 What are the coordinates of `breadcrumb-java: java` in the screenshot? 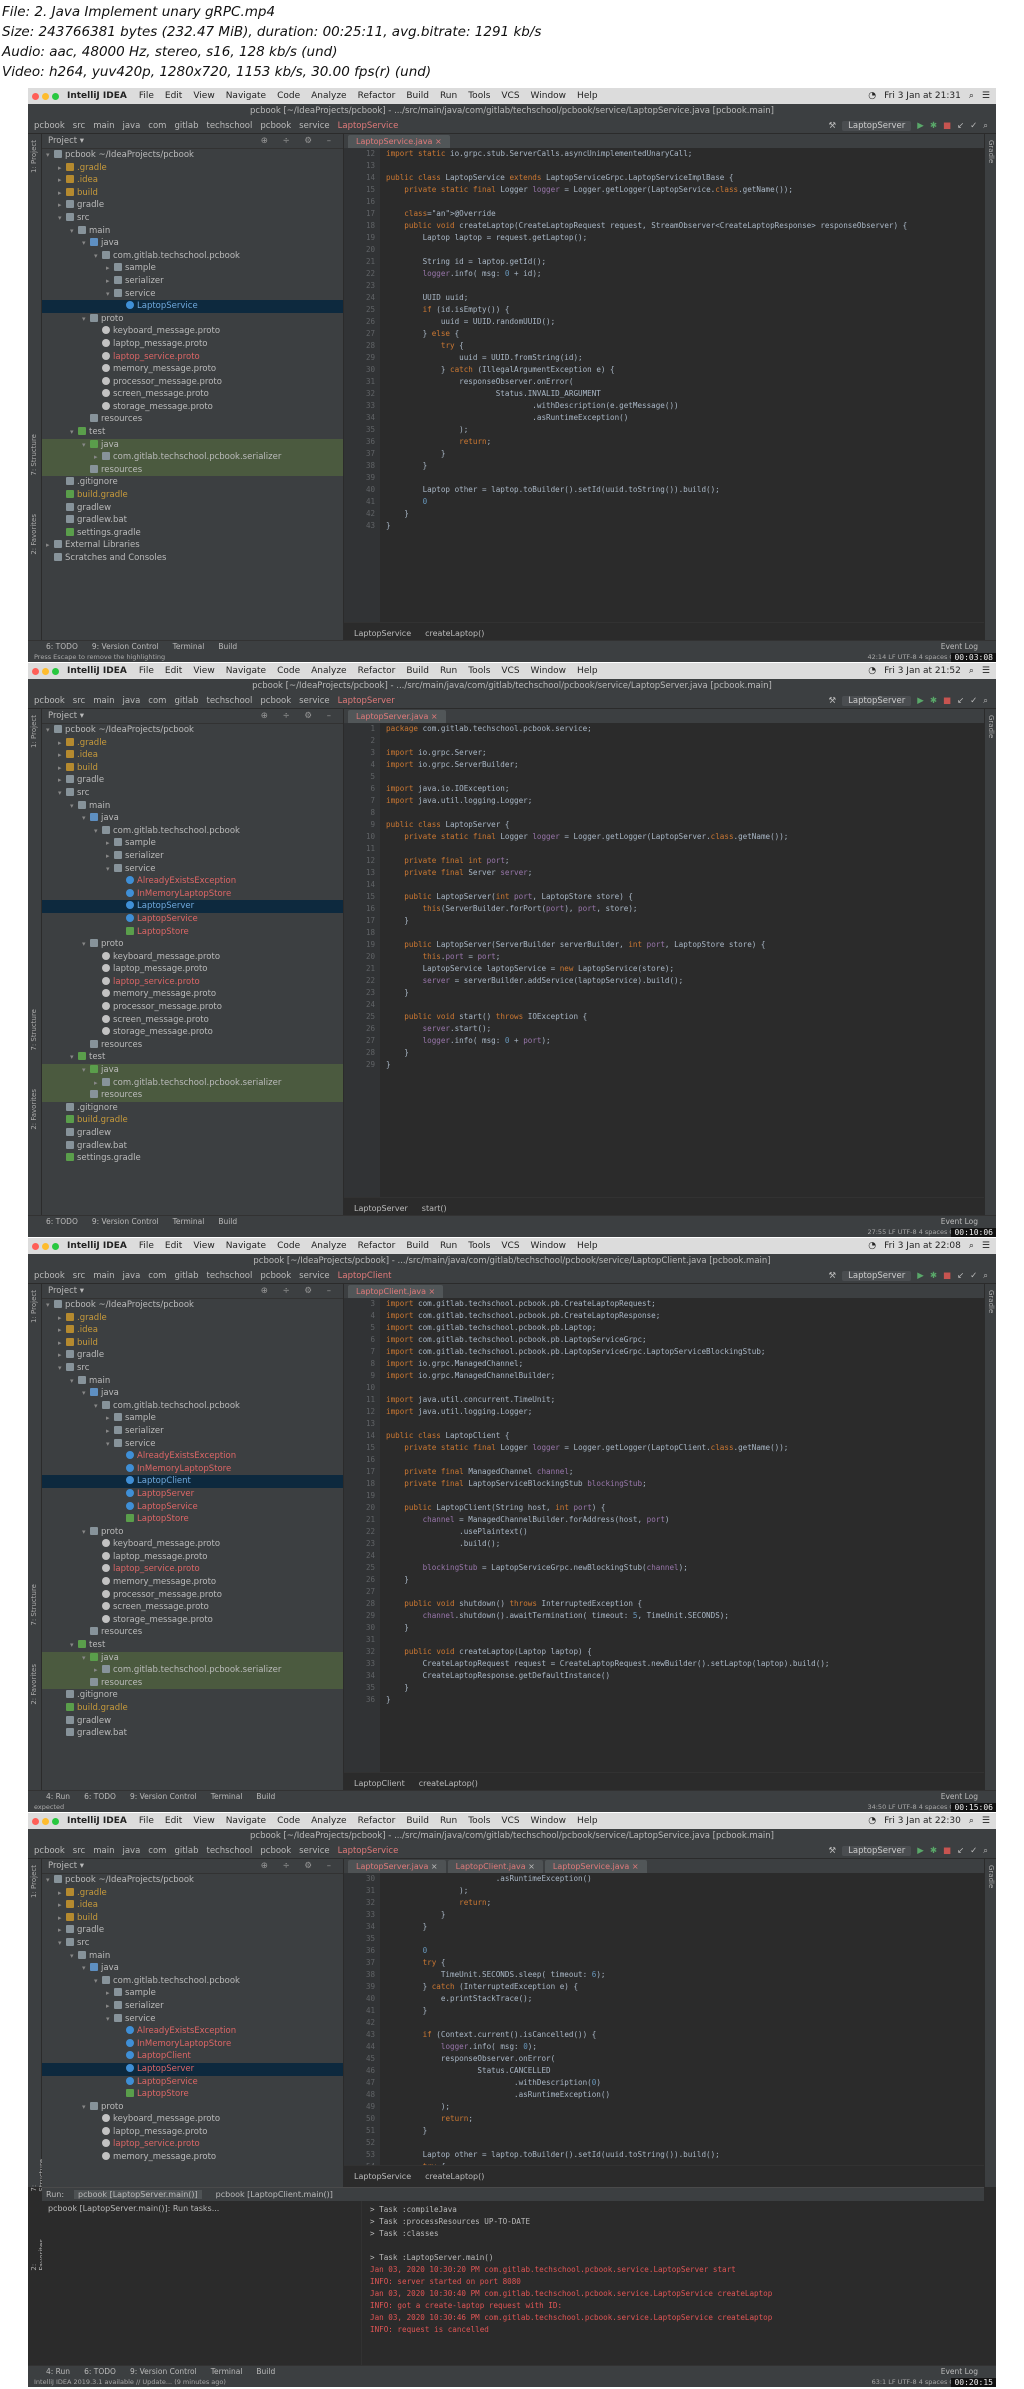 It's located at (131, 126).